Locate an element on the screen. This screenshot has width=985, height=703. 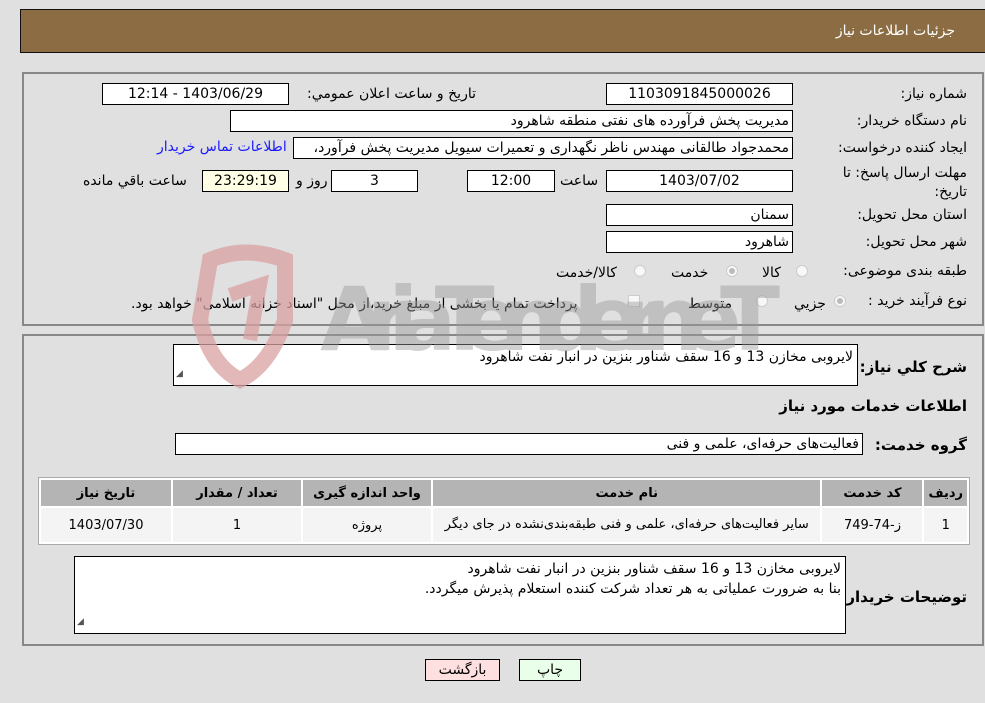
process-radio-minor is located at coordinates (840, 301).